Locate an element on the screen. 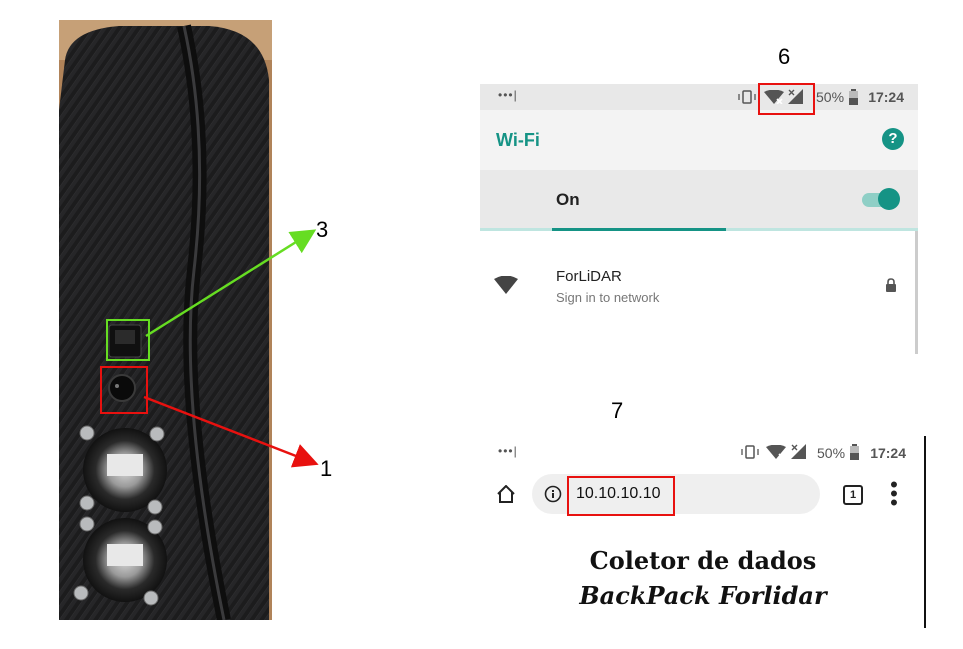 Image resolution: width=963 pixels, height=649 pixels. network-list-item: ForLiDAR Sign in to network is located at coordinates (699, 284).